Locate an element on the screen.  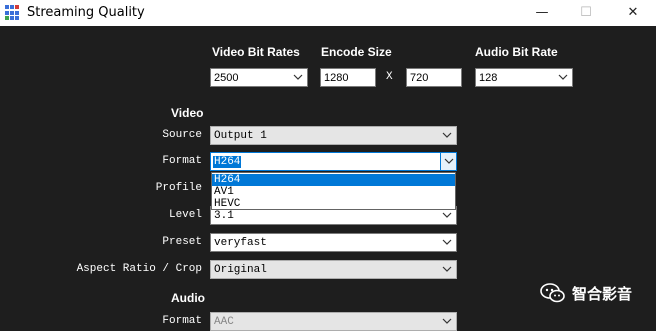
encode-height-input: 720 is located at coordinates (434, 77).